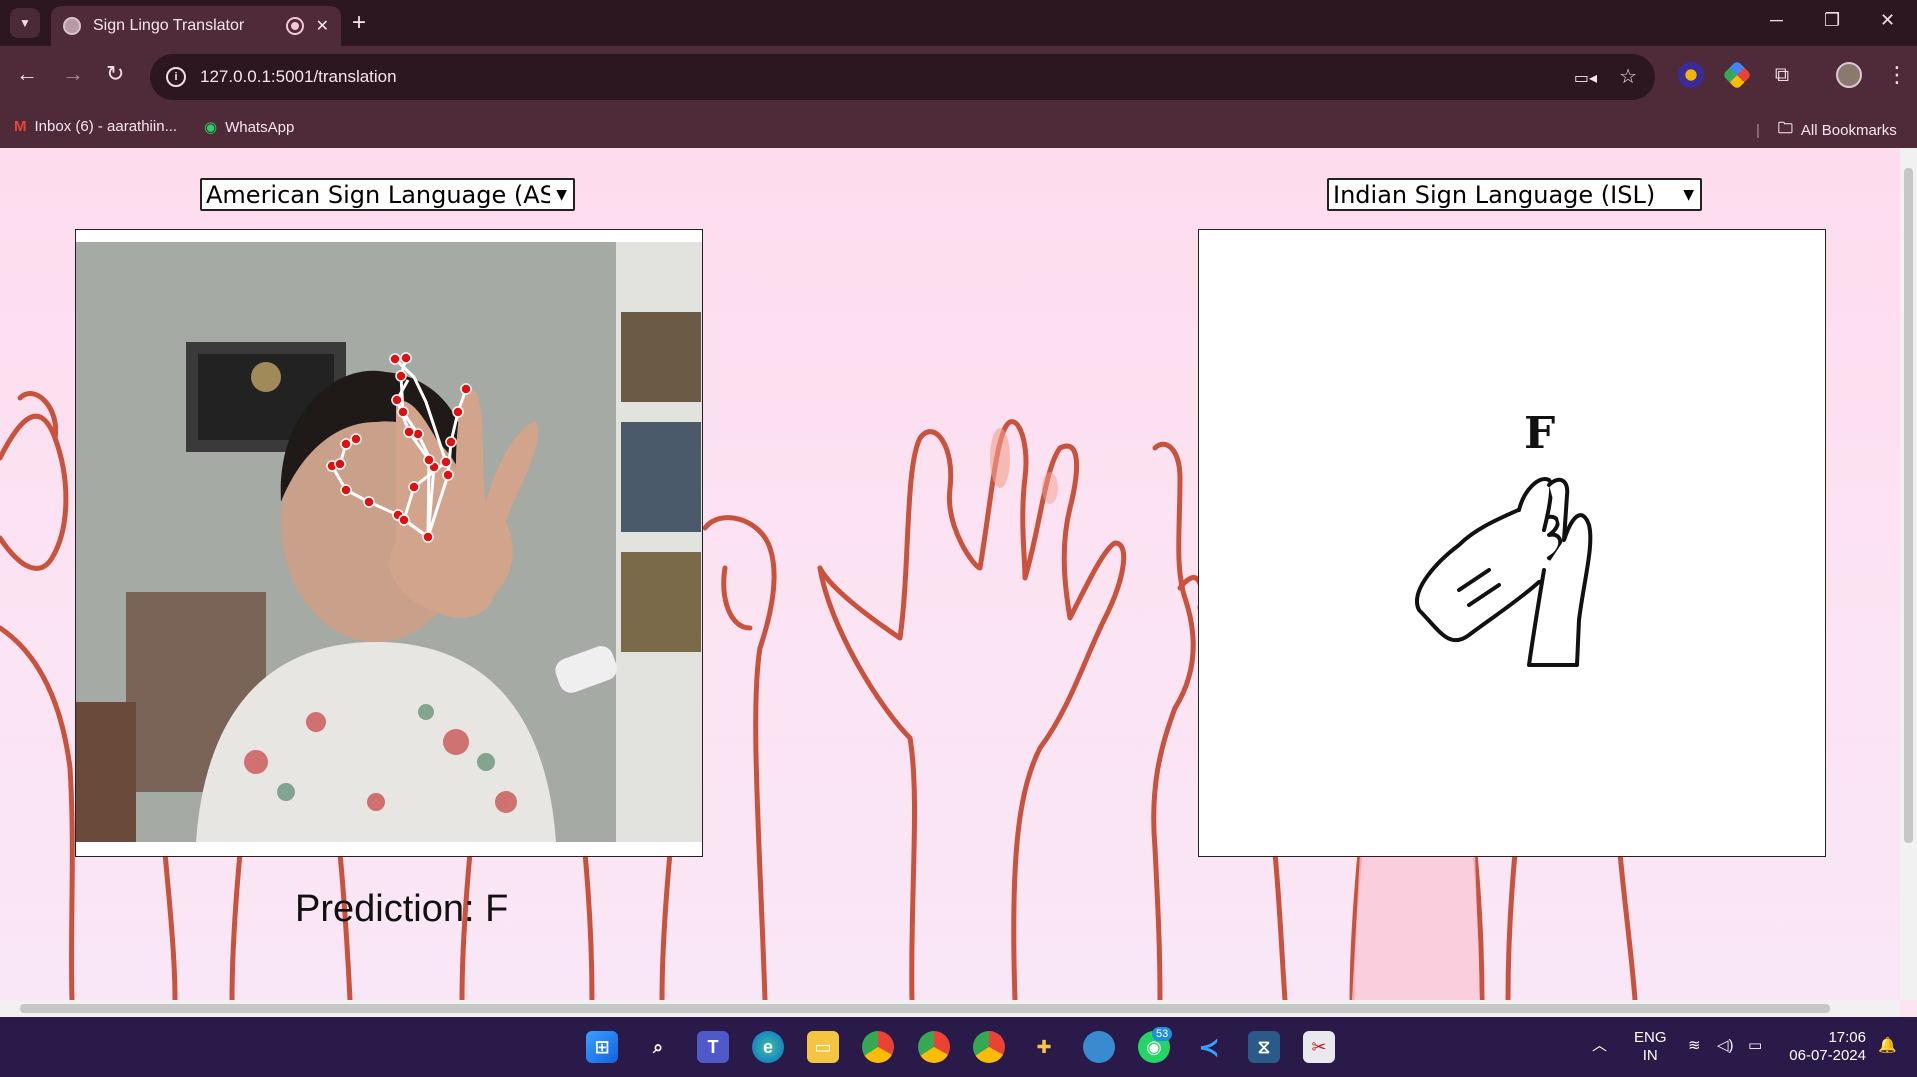  I want to click on target-language-value: Indian Sign Language (ISL), so click(1494, 194).